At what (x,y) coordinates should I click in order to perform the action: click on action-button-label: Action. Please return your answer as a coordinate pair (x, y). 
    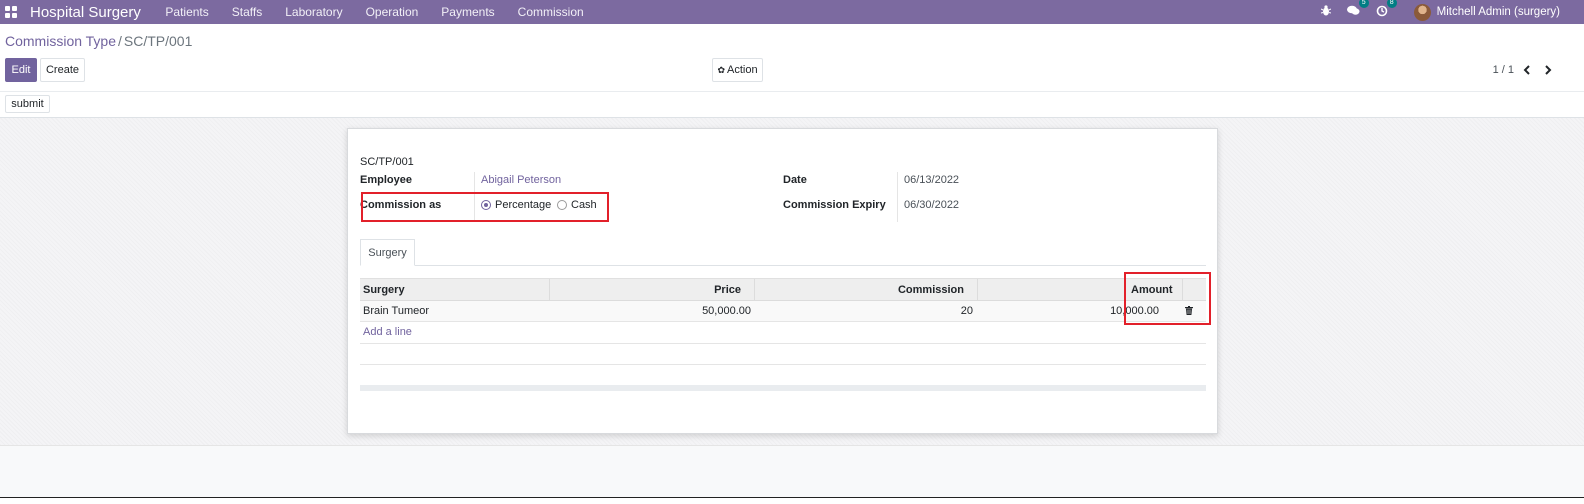
    Looking at the image, I should click on (742, 70).